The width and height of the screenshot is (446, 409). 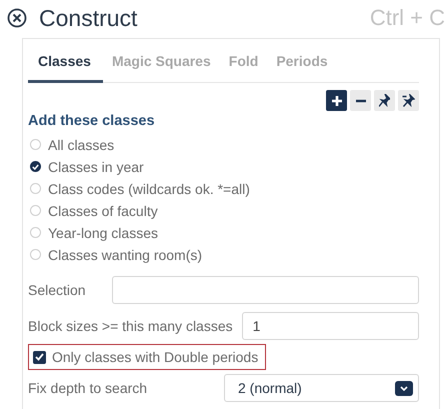 What do you see at coordinates (321, 388) in the screenshot?
I see `depth-dropdown: 2 (normal)` at bounding box center [321, 388].